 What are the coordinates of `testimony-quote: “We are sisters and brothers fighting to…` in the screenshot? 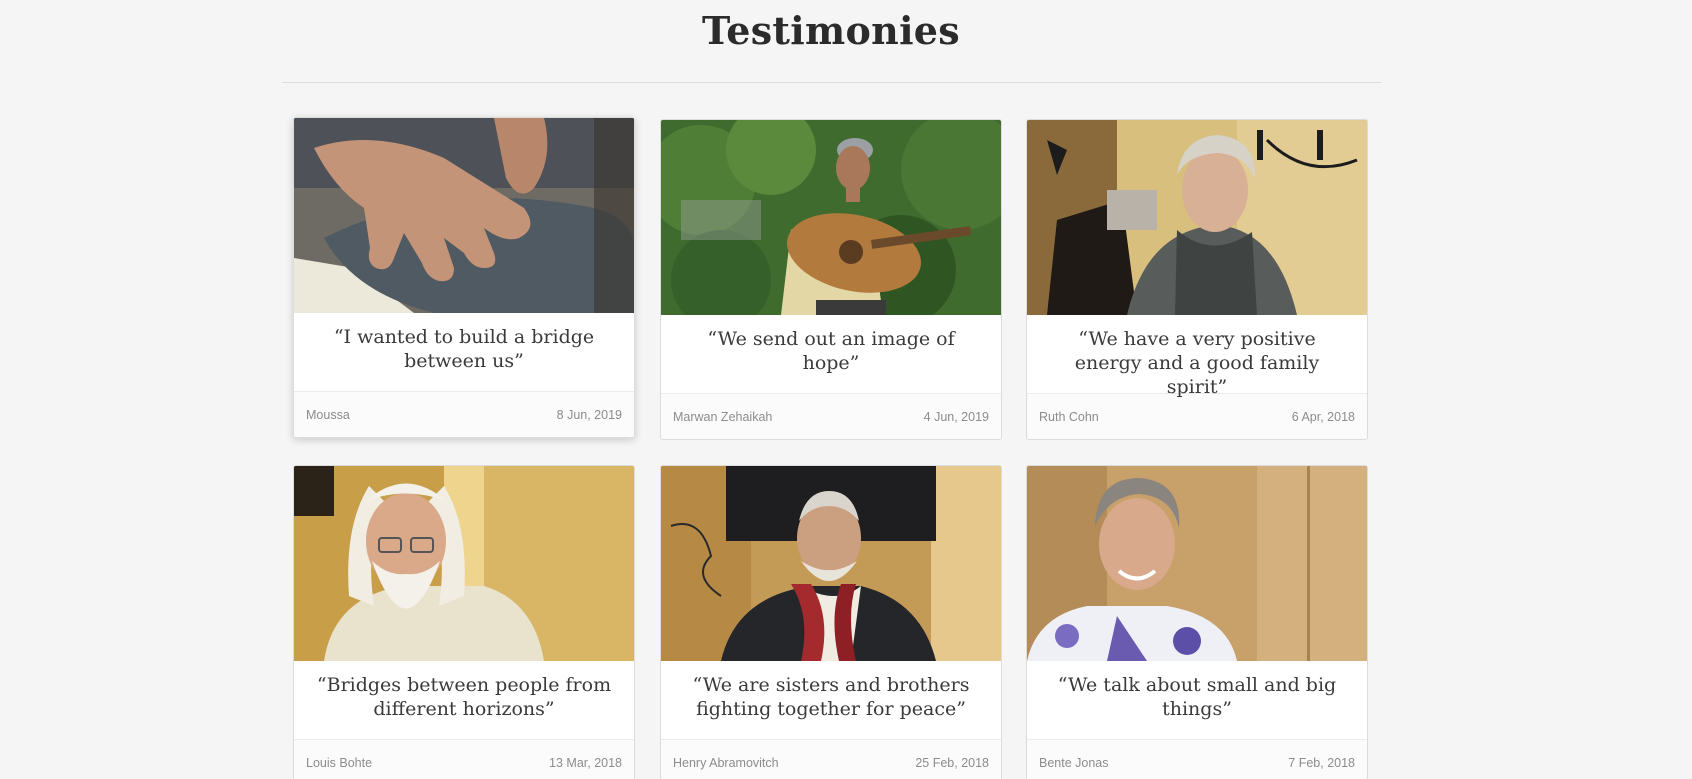 It's located at (831, 700).